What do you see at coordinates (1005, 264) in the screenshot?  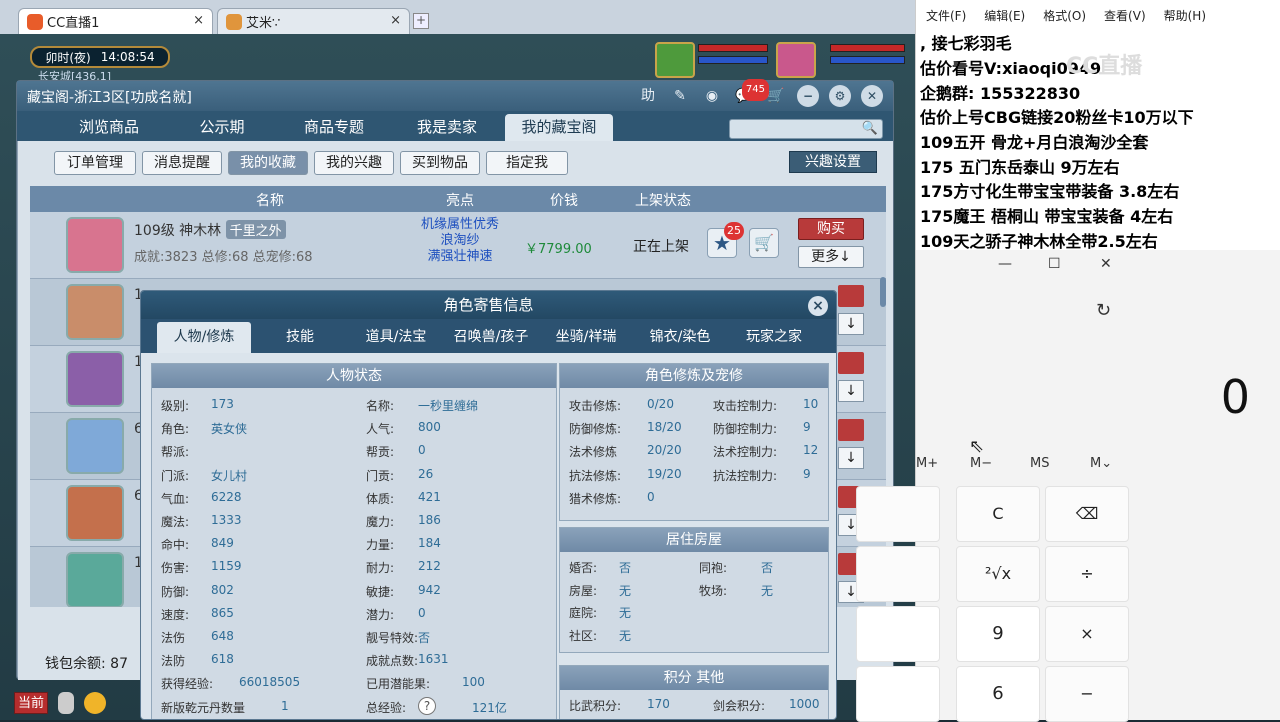 I see `minimize-icon: —` at bounding box center [1005, 264].